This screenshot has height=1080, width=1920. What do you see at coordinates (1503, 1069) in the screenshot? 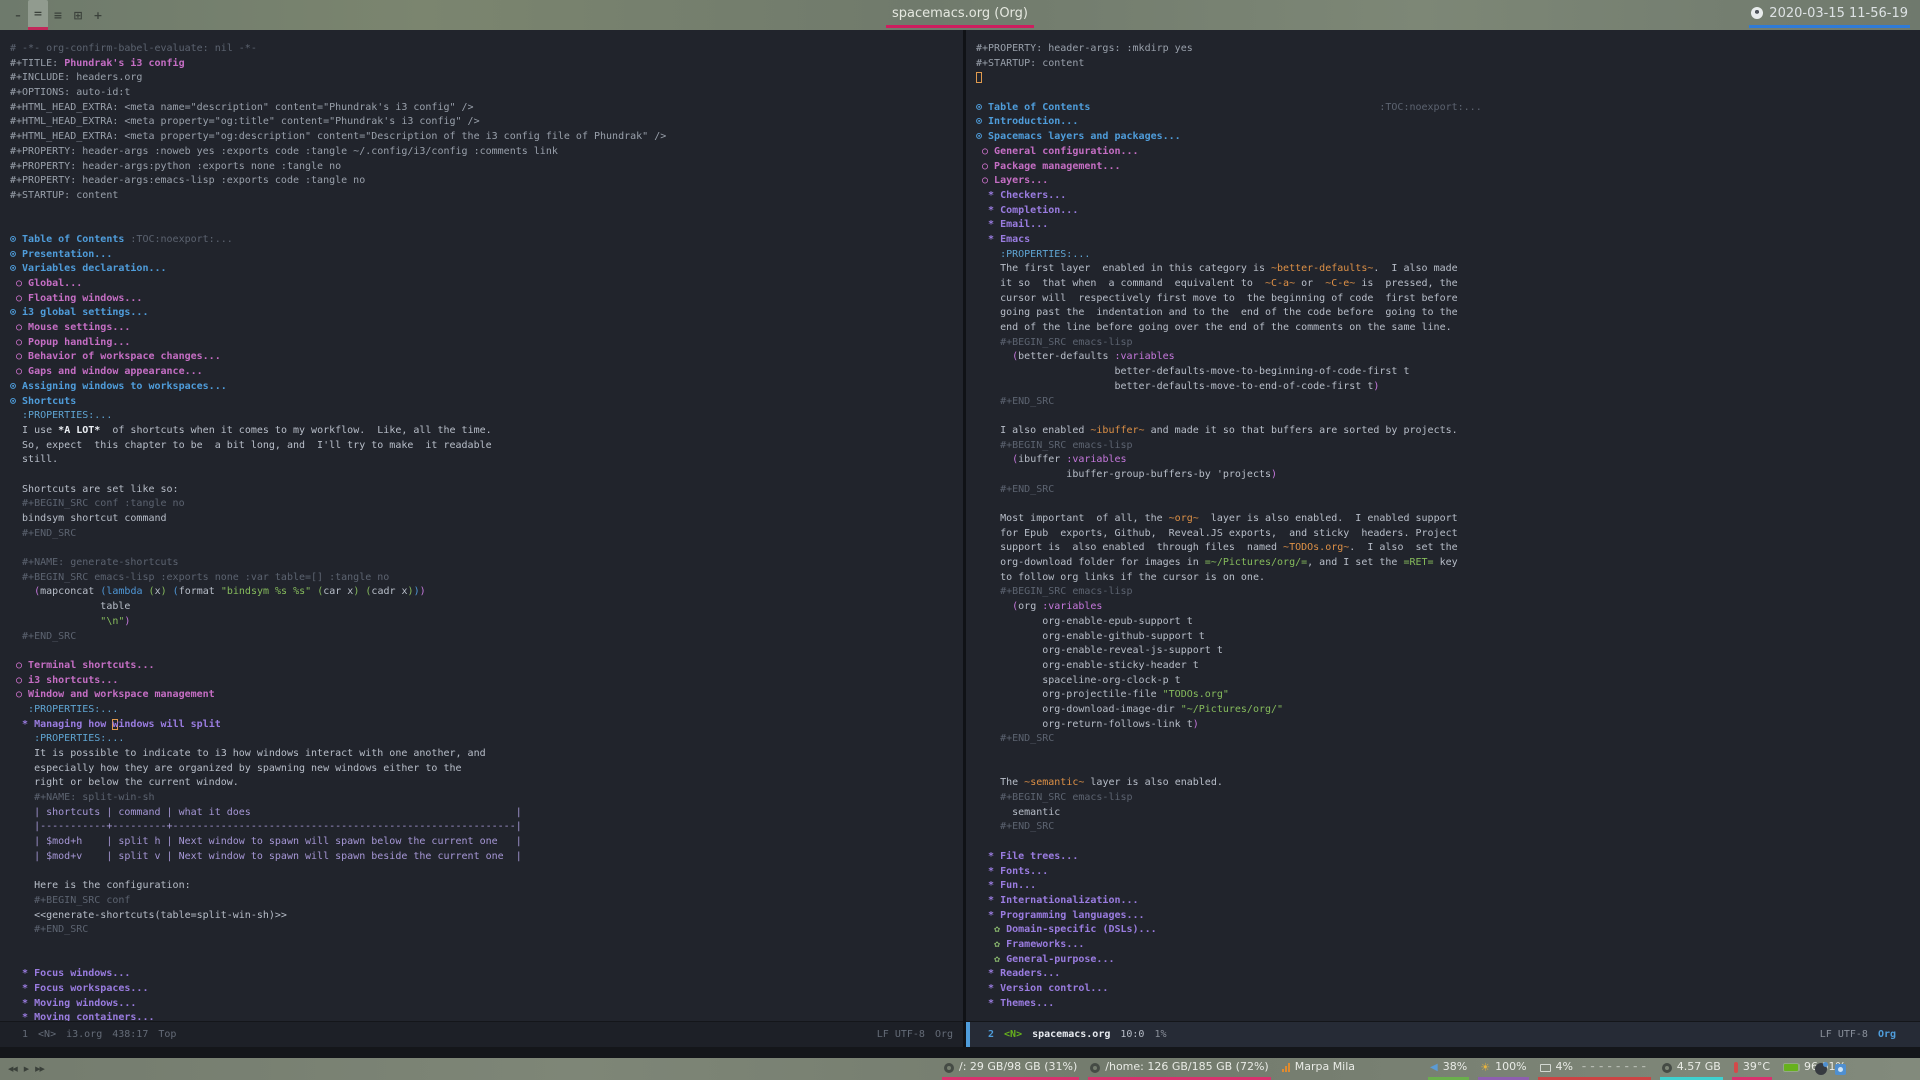
I see `module-brightness: ☀ 100%` at bounding box center [1503, 1069].